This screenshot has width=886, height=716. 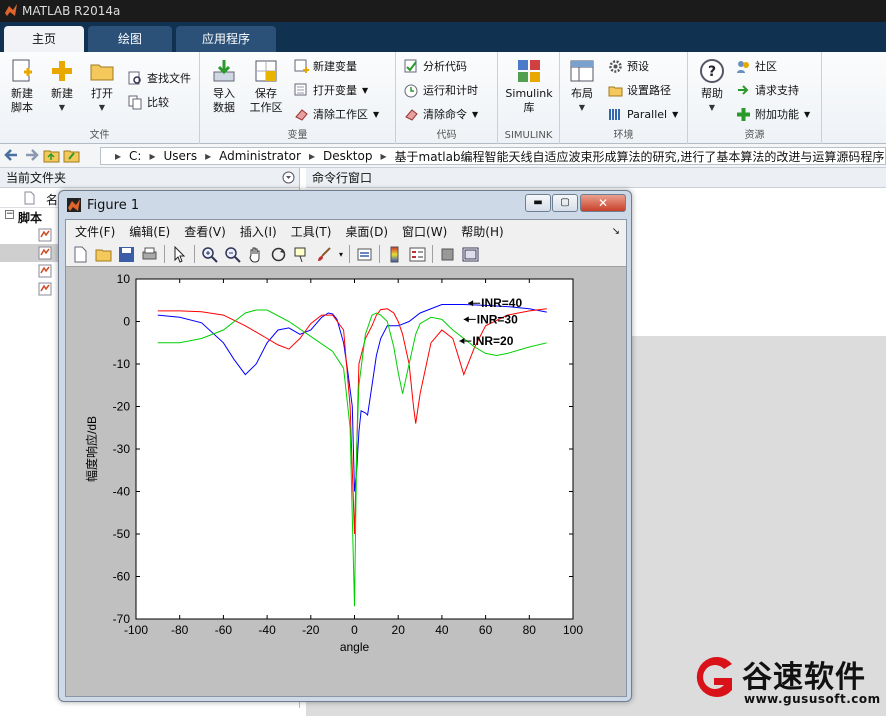 What do you see at coordinates (9, 214) in the screenshot?
I see `collapse-icon: −` at bounding box center [9, 214].